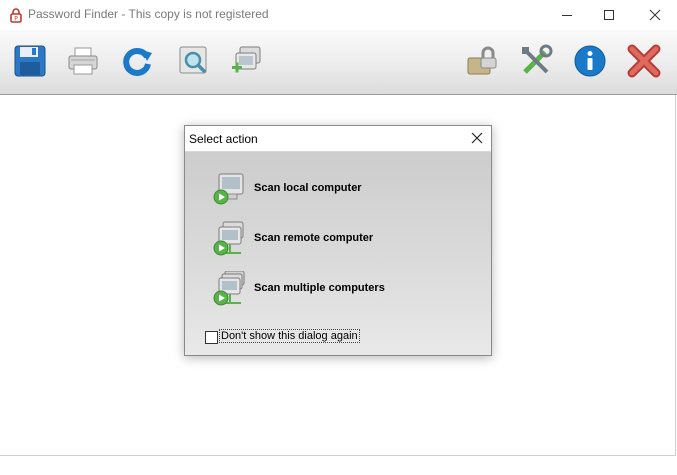 The height and width of the screenshot is (475, 677). What do you see at coordinates (16, 15) in the screenshot?
I see `app-lock-icon: P` at bounding box center [16, 15].